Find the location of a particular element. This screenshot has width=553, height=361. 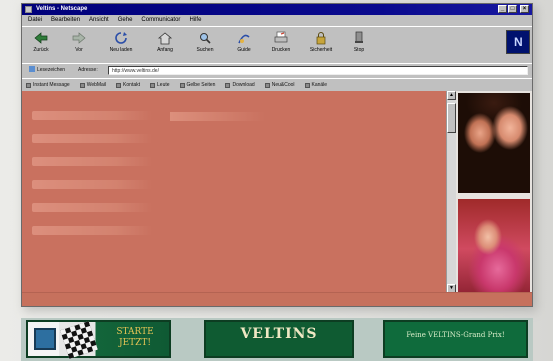

menu-go: Gehe is located at coordinates (125, 20).